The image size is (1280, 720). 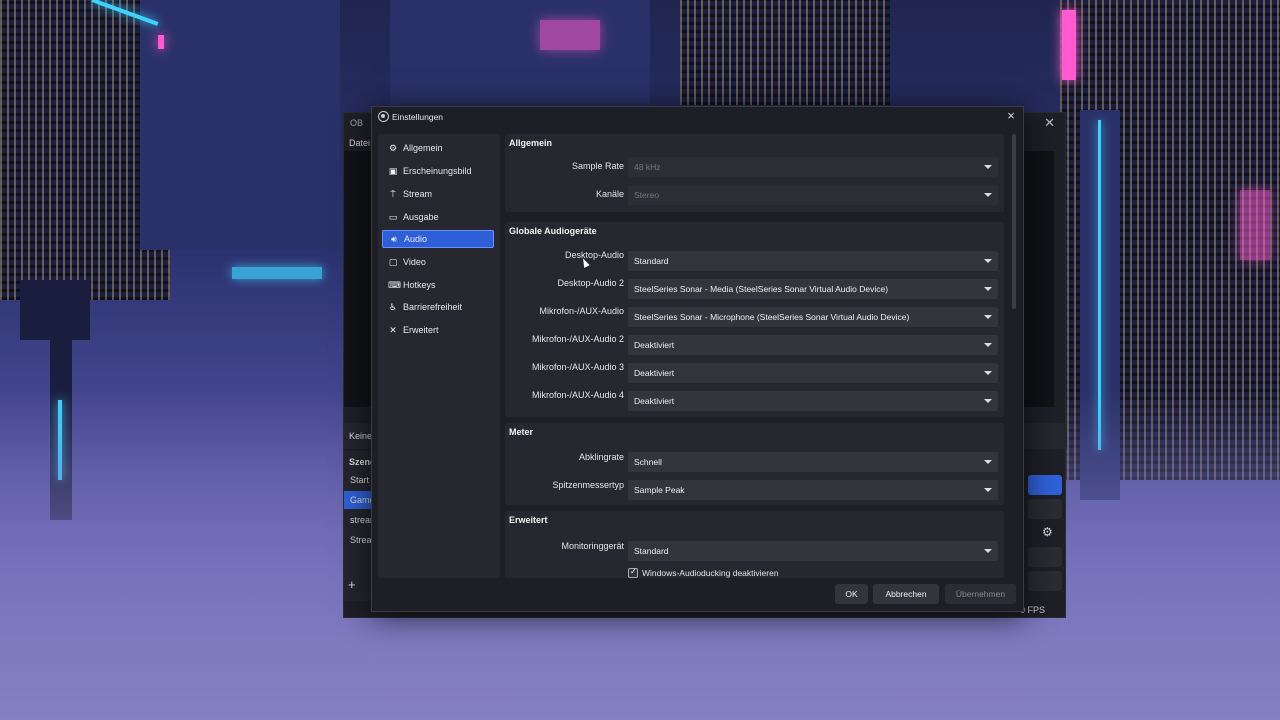 I want to click on apply-button: Übernehmen, so click(x=980, y=594).